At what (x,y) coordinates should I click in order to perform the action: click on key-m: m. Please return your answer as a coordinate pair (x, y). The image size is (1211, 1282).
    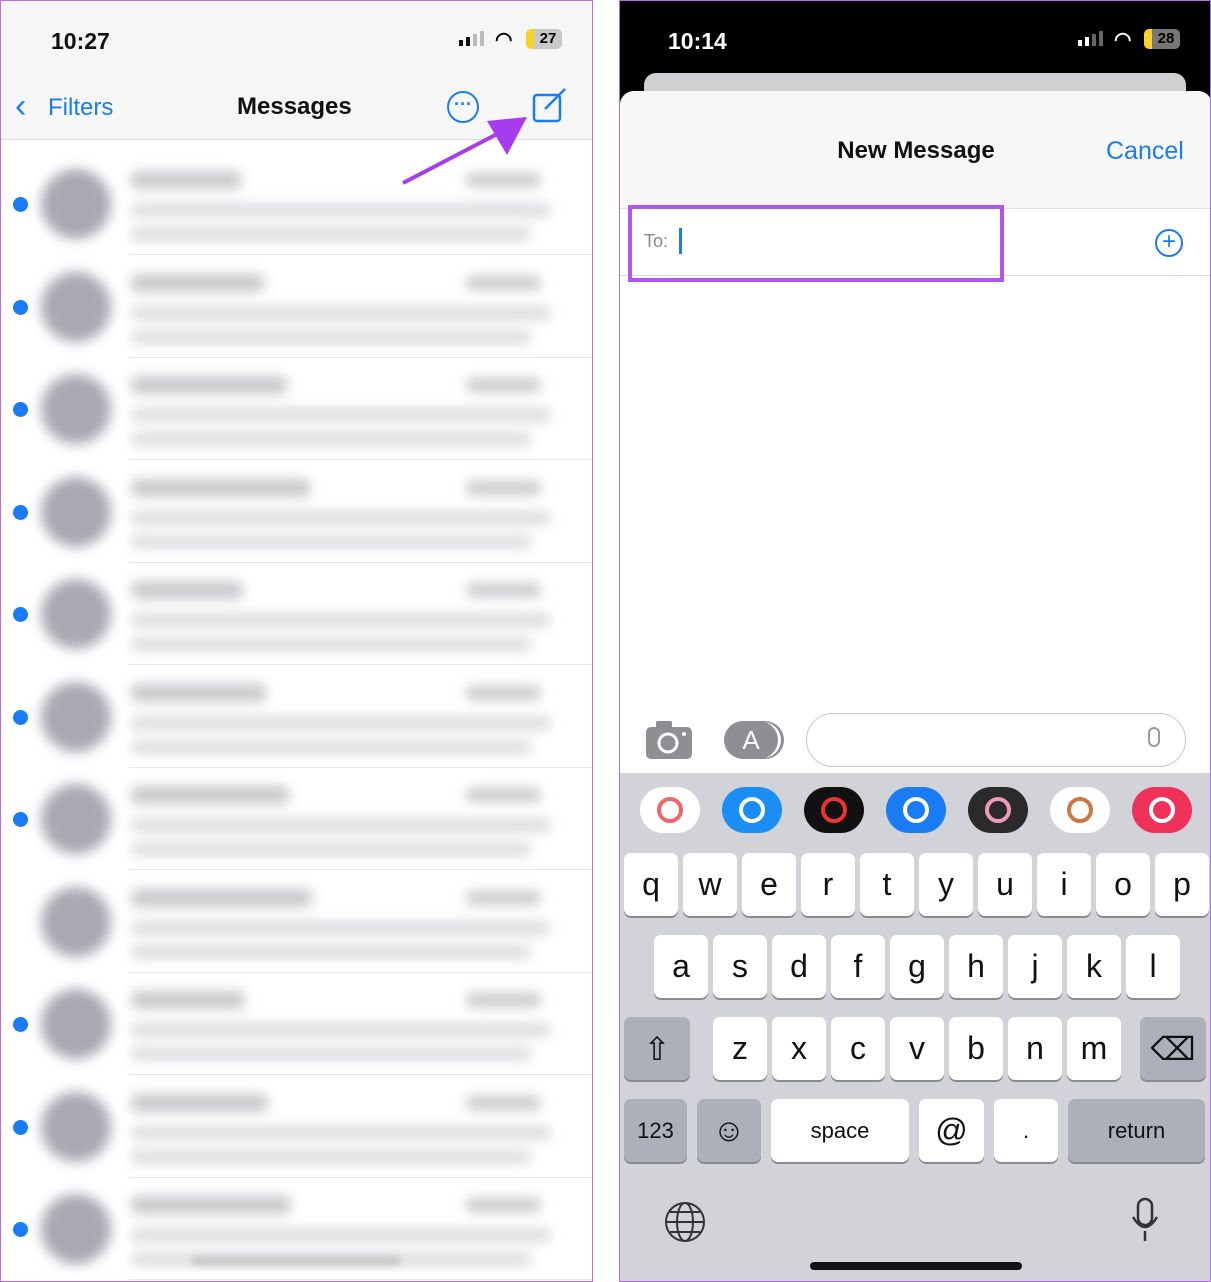
    Looking at the image, I should click on (1094, 1048).